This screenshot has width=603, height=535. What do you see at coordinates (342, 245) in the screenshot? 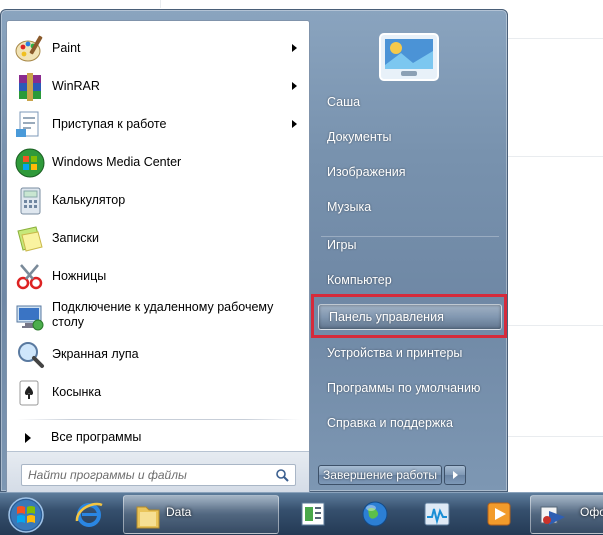
I see `right-item-label: Игры` at bounding box center [342, 245].